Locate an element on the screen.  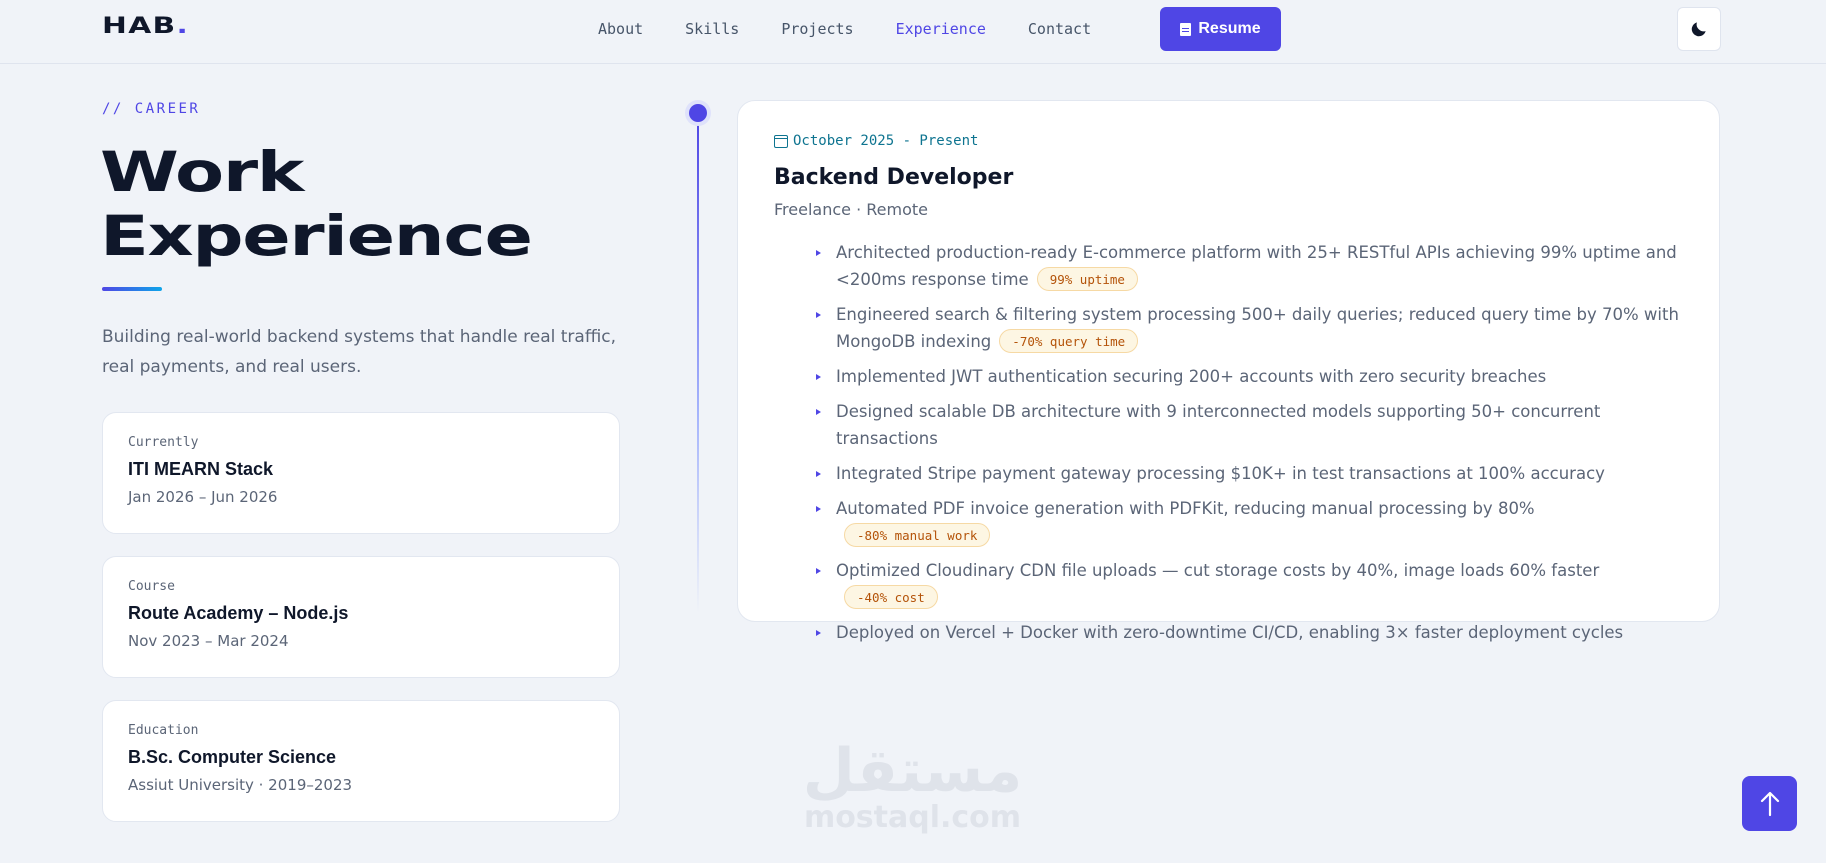
experience-role: Backend Developer is located at coordinates (894, 177).